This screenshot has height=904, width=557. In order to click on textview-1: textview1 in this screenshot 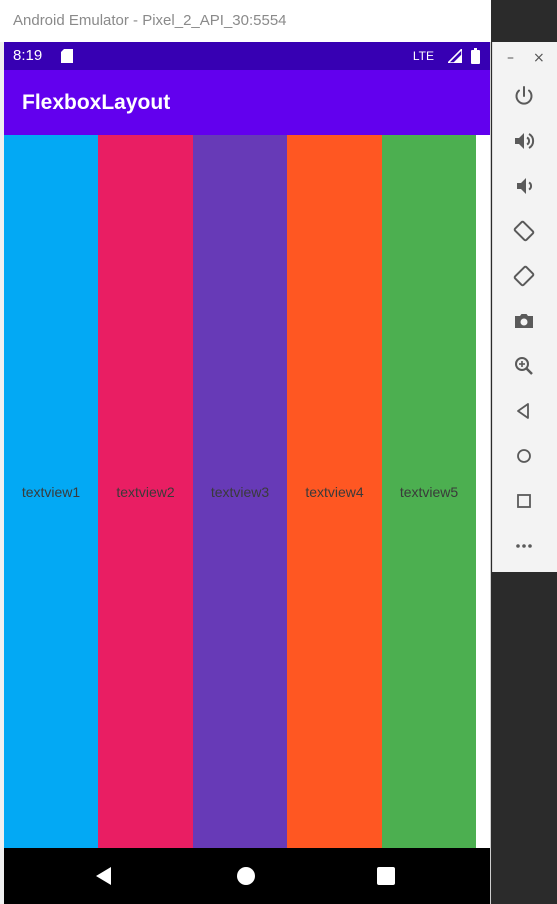, I will do `click(51, 491)`.